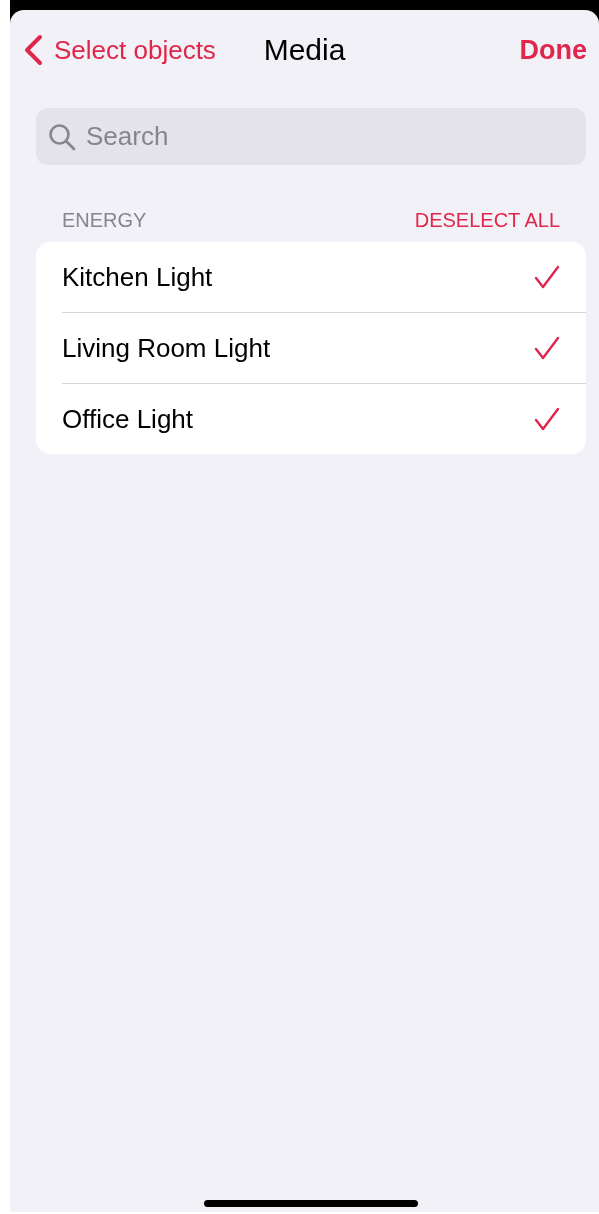  I want to click on chevron-left-icon, so click(33, 50).